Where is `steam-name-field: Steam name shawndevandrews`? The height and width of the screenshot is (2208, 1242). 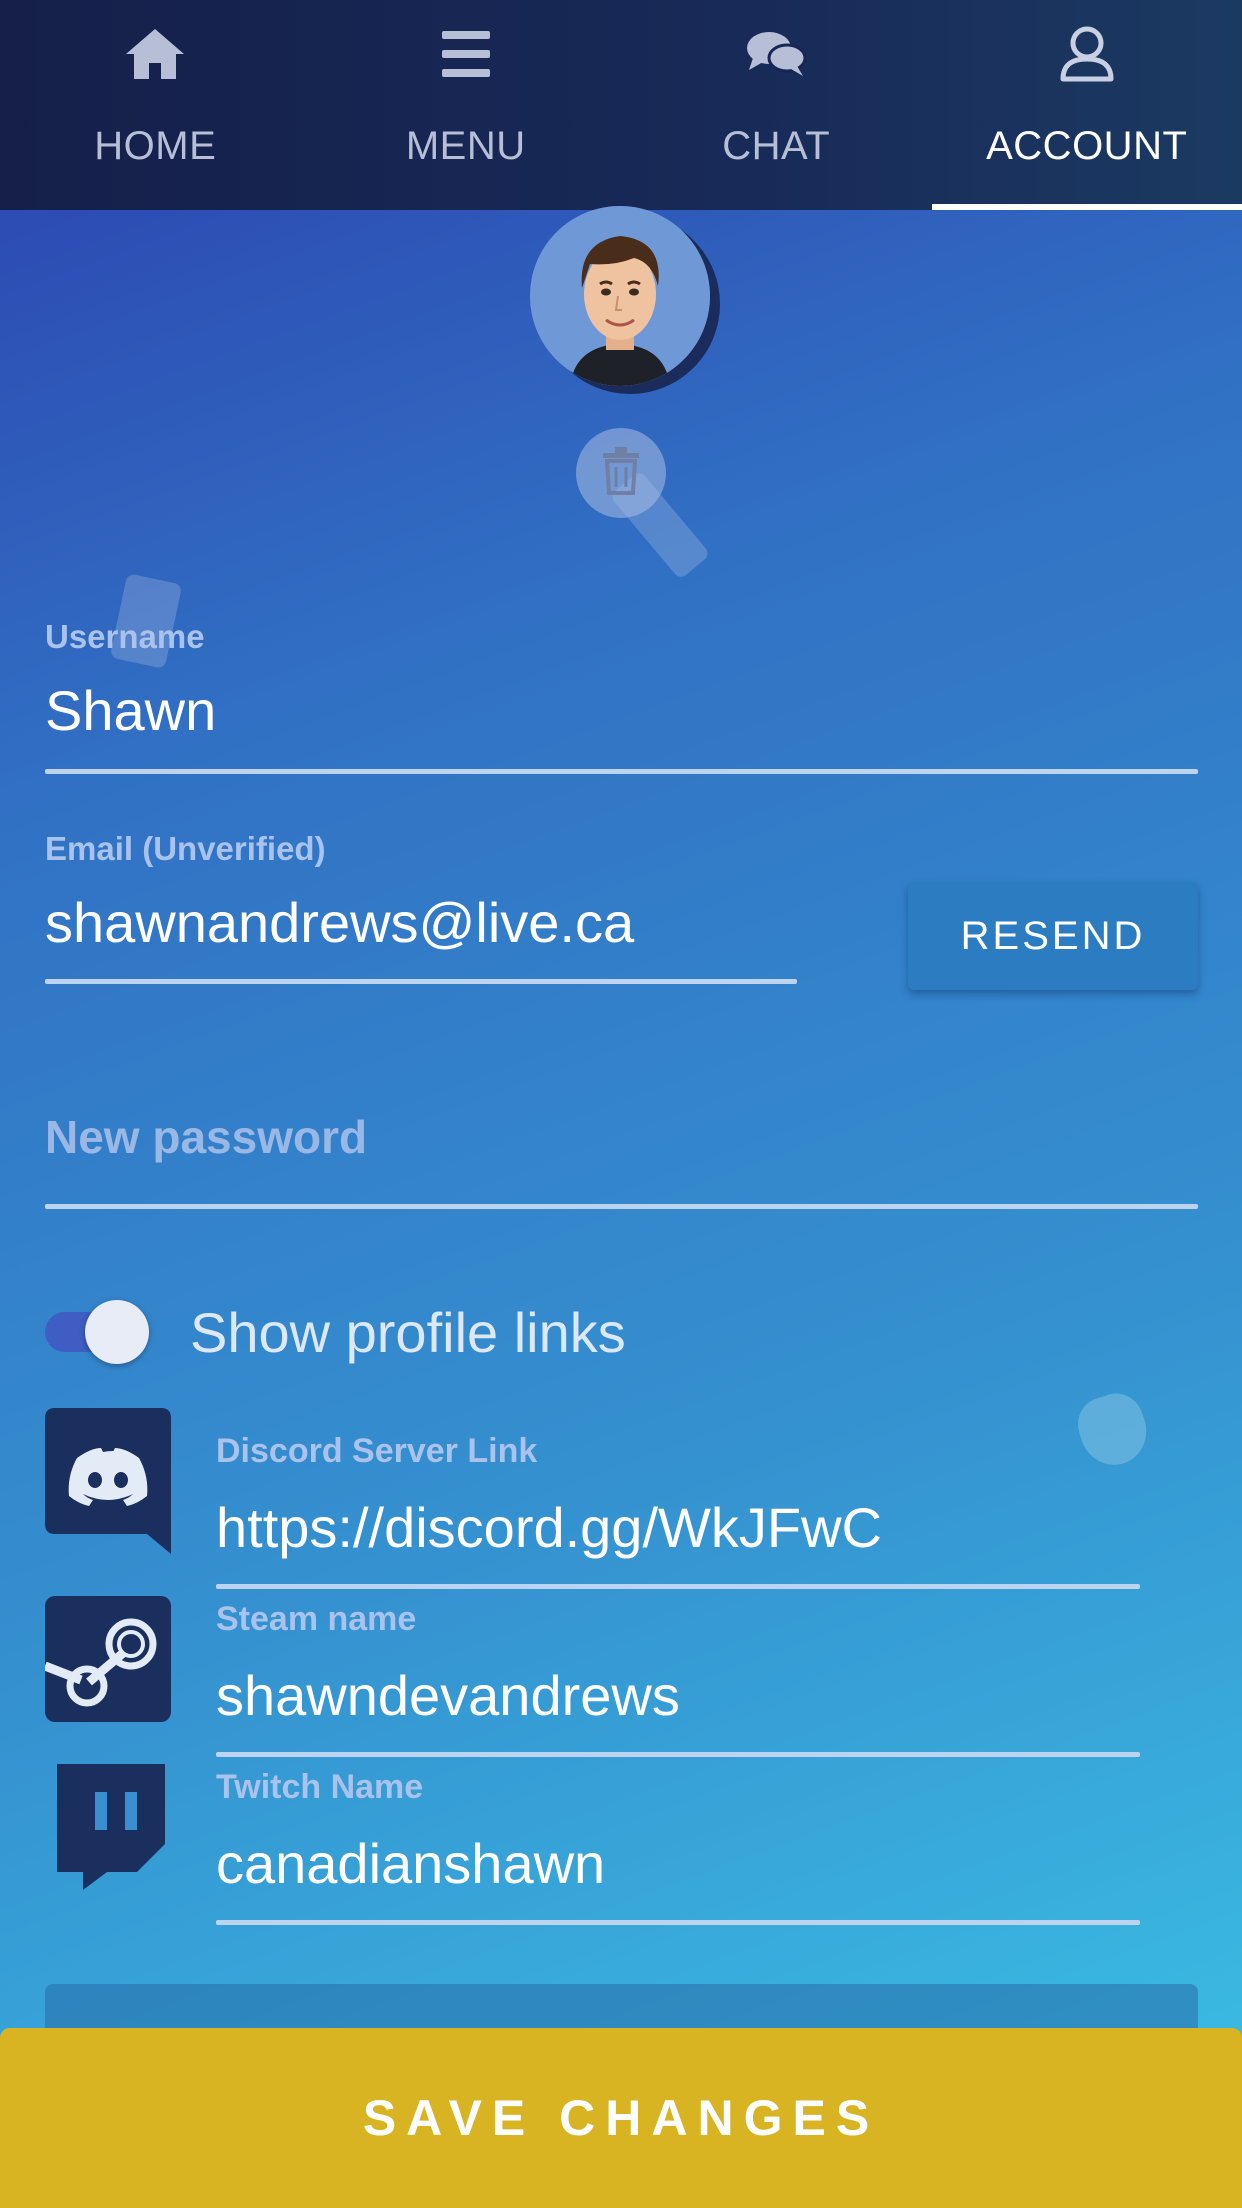
steam-name-field: Steam name shawndevandrews is located at coordinates (678, 1678).